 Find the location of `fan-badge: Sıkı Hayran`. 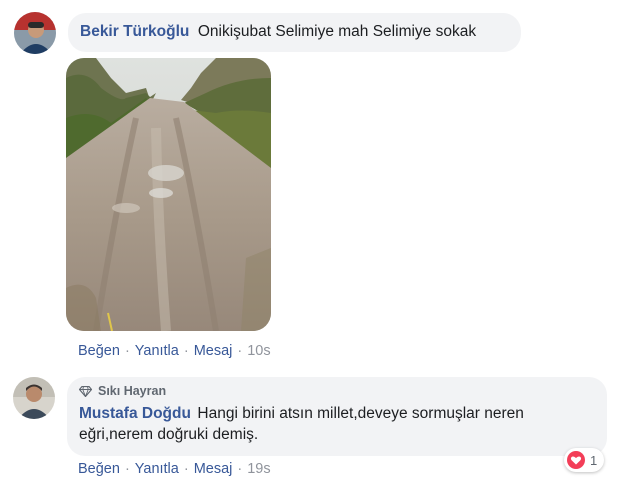

fan-badge: Sıkı Hayran is located at coordinates (132, 391).